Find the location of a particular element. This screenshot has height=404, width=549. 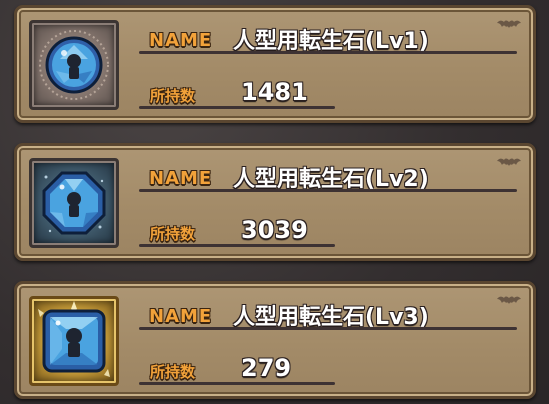

square-blue-gem-icon is located at coordinates (74, 339).